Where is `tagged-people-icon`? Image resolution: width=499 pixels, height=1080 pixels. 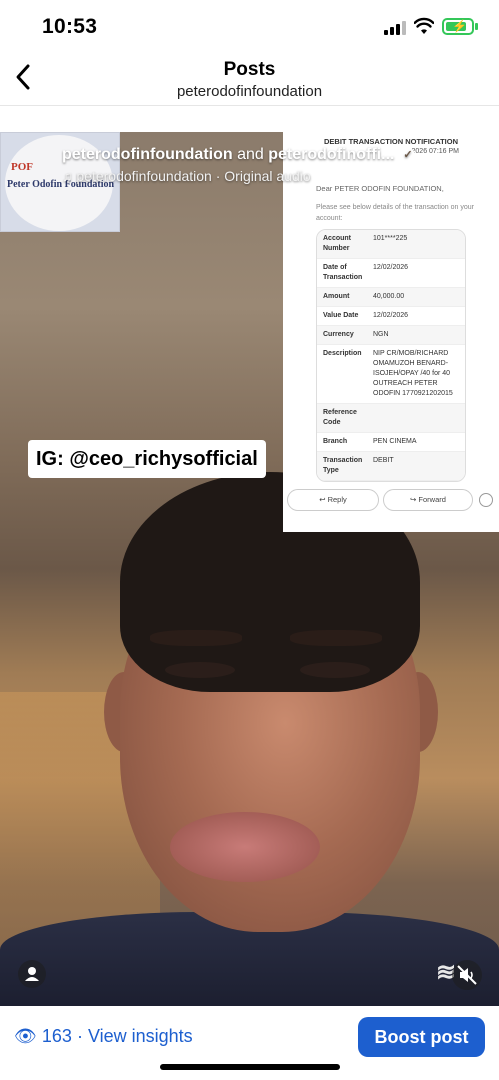
tagged-people-icon is located at coordinates (32, 974).